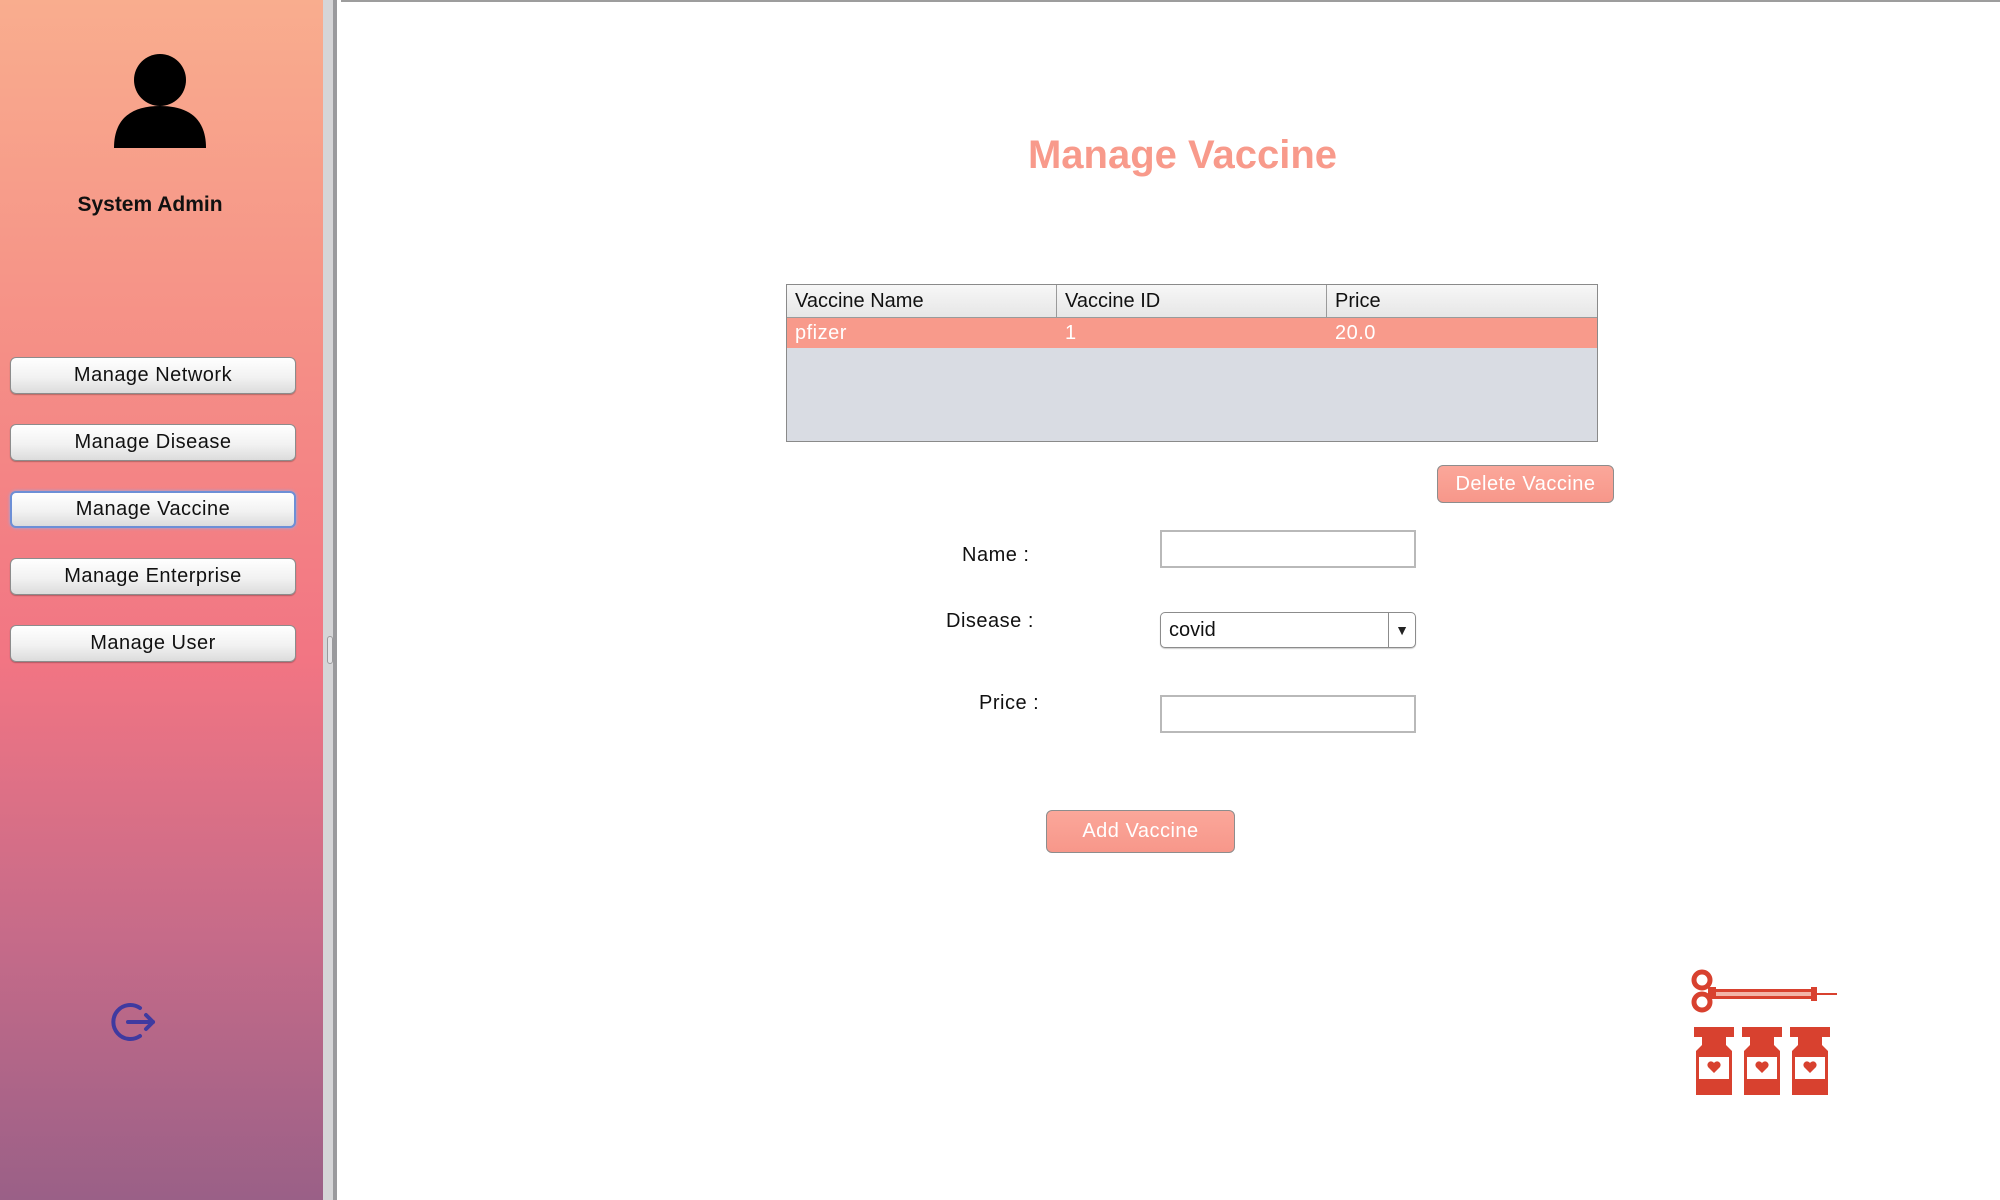 This screenshot has height=1200, width=2000. What do you see at coordinates (1170, 1) in the screenshot?
I see `top-border` at bounding box center [1170, 1].